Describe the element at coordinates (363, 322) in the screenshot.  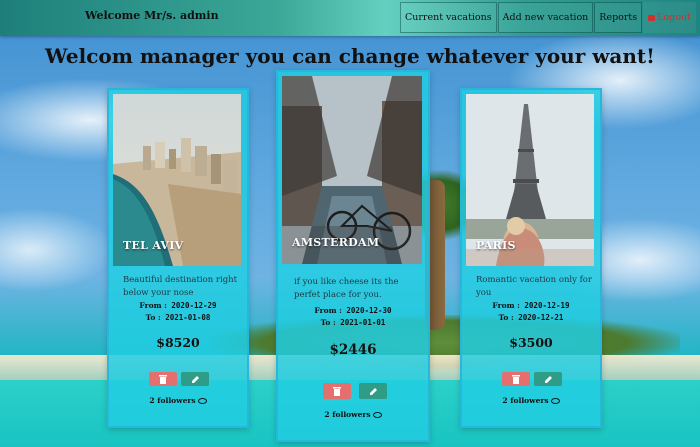
I see `to-value: 2021-01-01` at that location.